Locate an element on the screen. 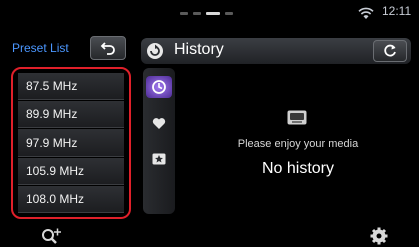 This screenshot has width=419, height=247. preset-item: 97.9 MHz is located at coordinates (71, 143).